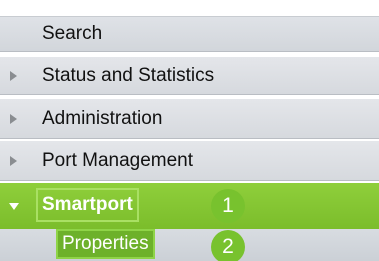  I want to click on step-2-badge: 2, so click(228, 245).